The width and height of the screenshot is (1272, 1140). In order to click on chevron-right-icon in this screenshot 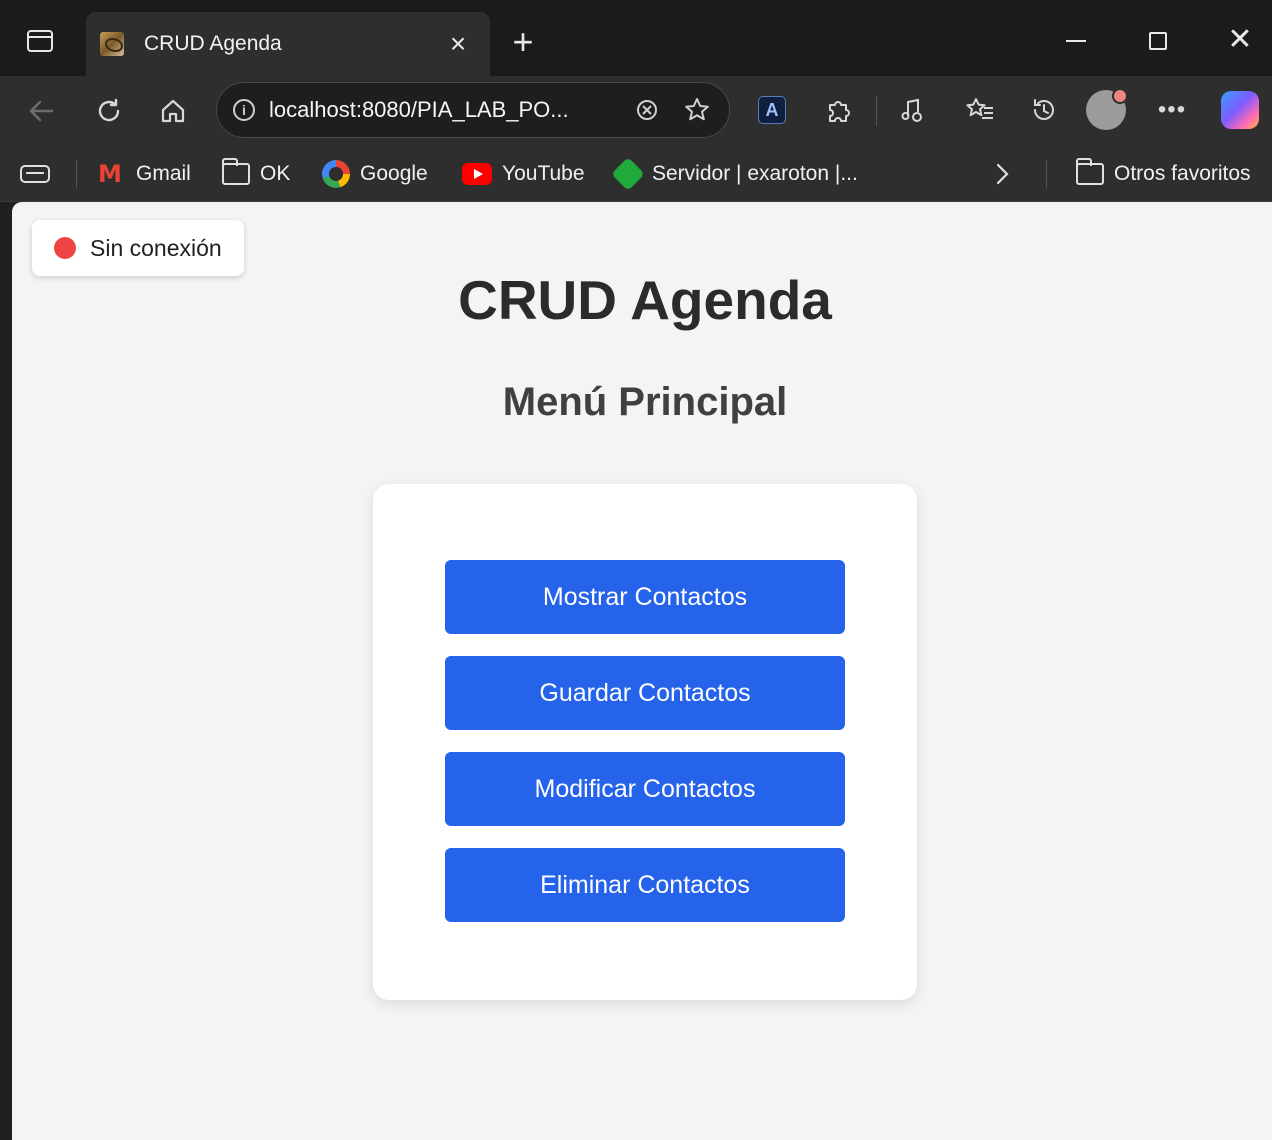, I will do `click(1002, 174)`.